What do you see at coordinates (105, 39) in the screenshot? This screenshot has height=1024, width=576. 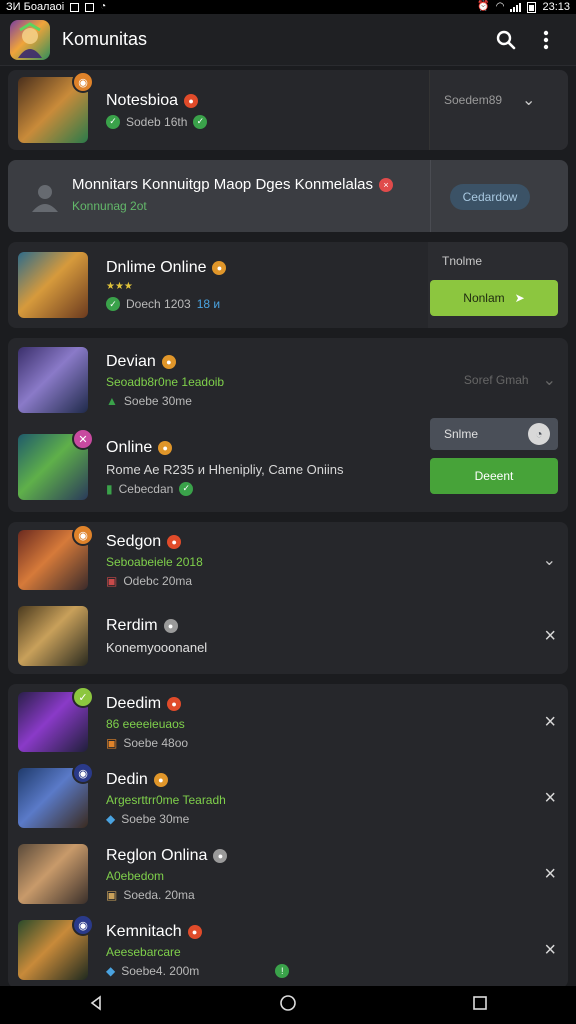 I see `page-title: Komunitas` at bounding box center [105, 39].